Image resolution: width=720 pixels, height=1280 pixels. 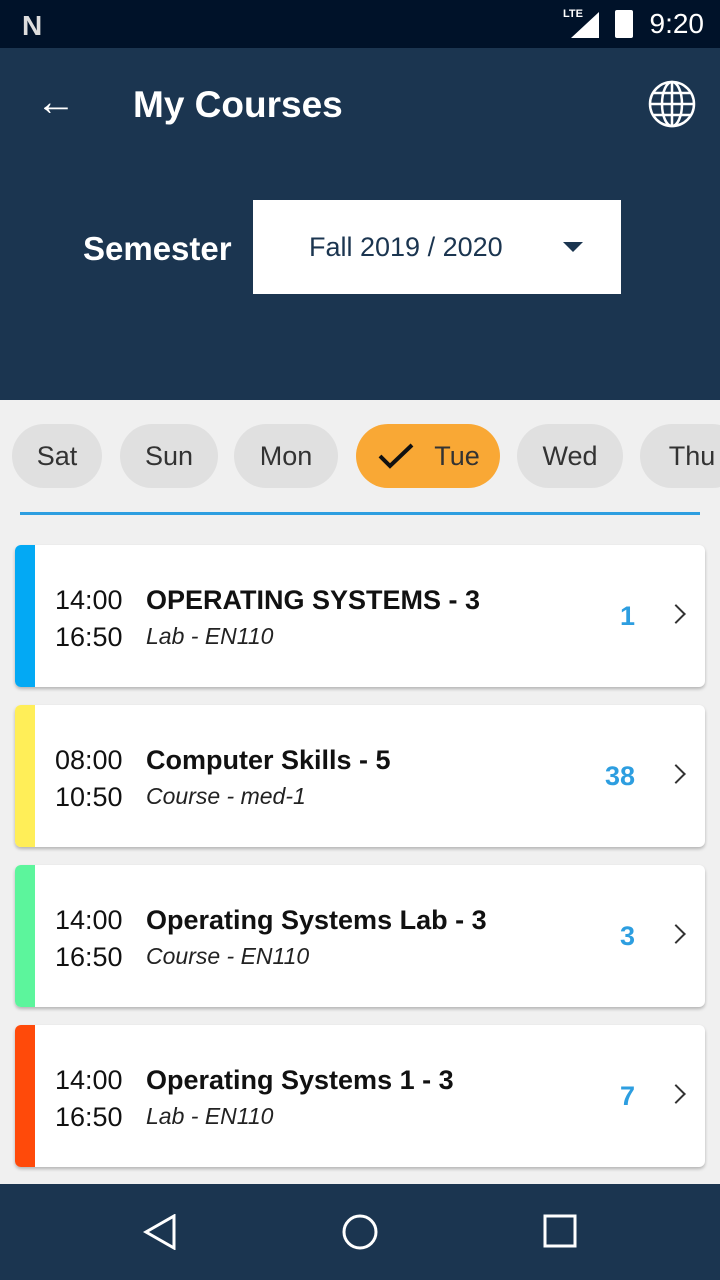 I want to click on course-name: Operating Systems 1 - 3, so click(x=300, y=1080).